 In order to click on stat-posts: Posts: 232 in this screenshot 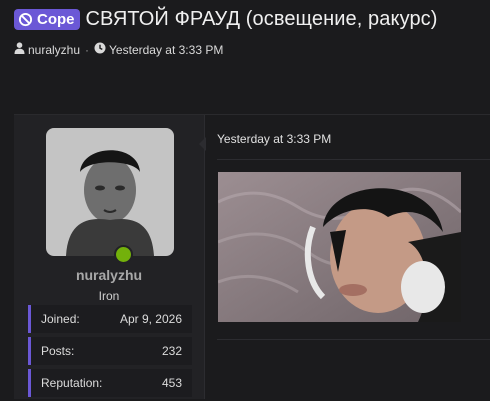, I will do `click(110, 351)`.